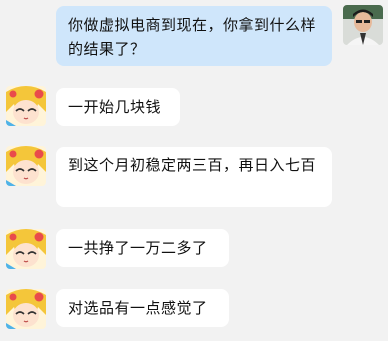  What do you see at coordinates (192, 165) in the screenshot?
I see `message-text: 到这个月初稳定两三百，再日入七百` at bounding box center [192, 165].